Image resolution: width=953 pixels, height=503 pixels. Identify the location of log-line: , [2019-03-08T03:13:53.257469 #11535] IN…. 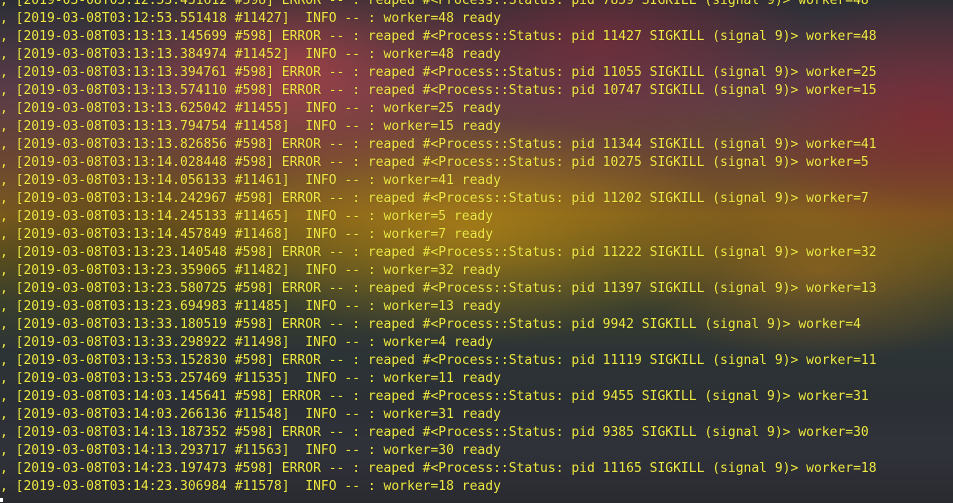
(250, 378).